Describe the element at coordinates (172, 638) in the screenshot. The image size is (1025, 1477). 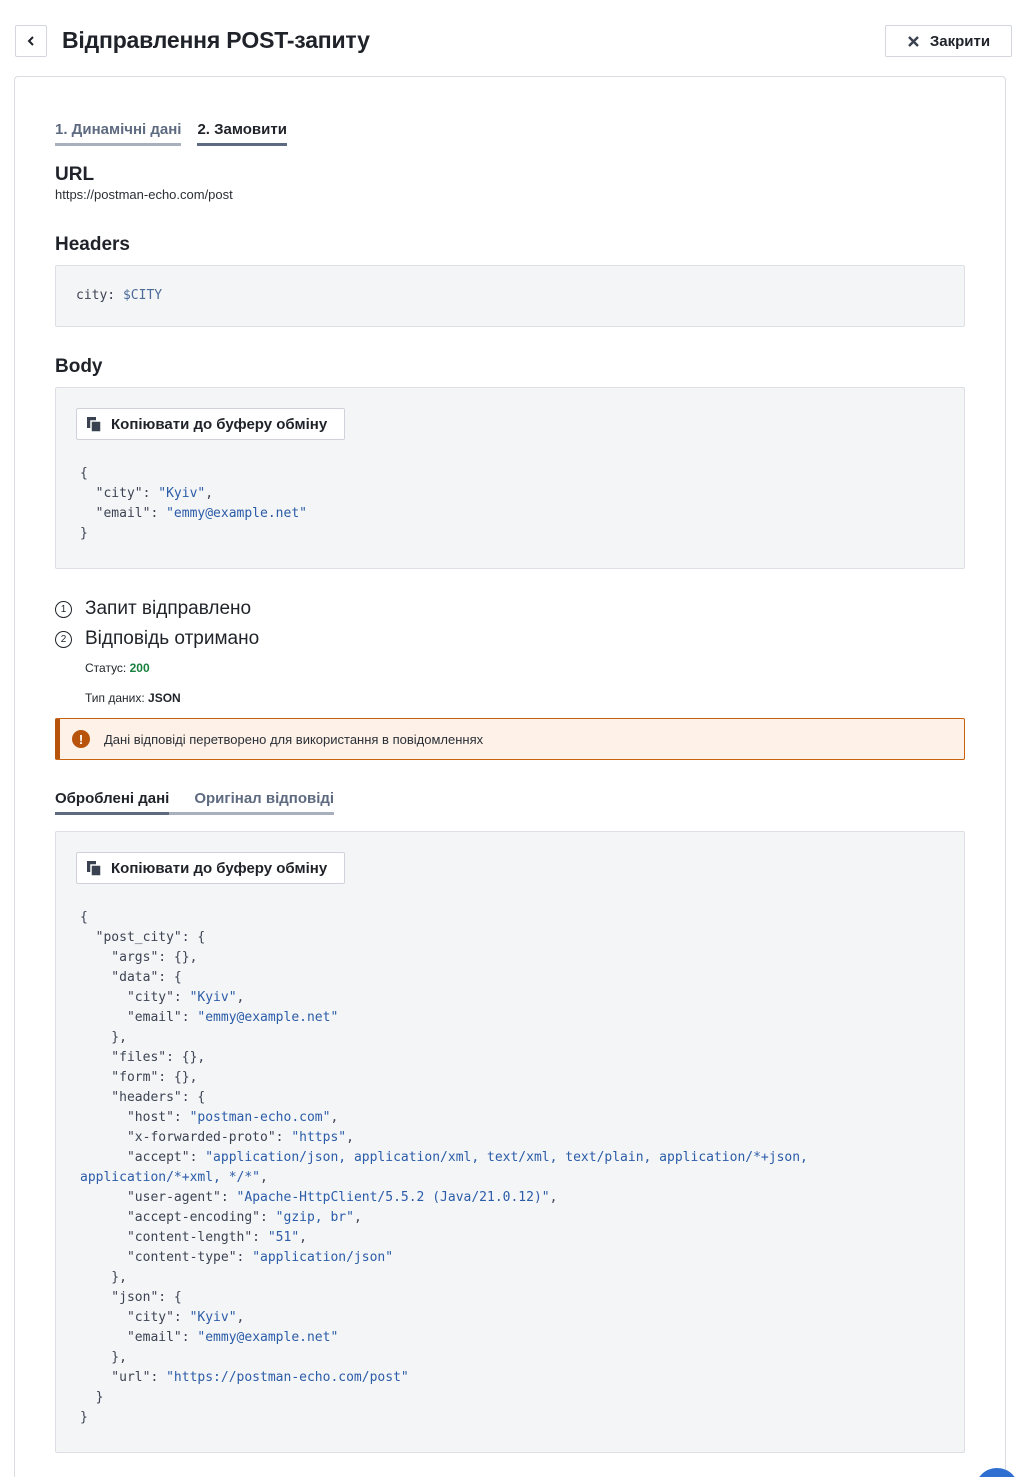
I see `step-label: Відповідь отримано` at that location.